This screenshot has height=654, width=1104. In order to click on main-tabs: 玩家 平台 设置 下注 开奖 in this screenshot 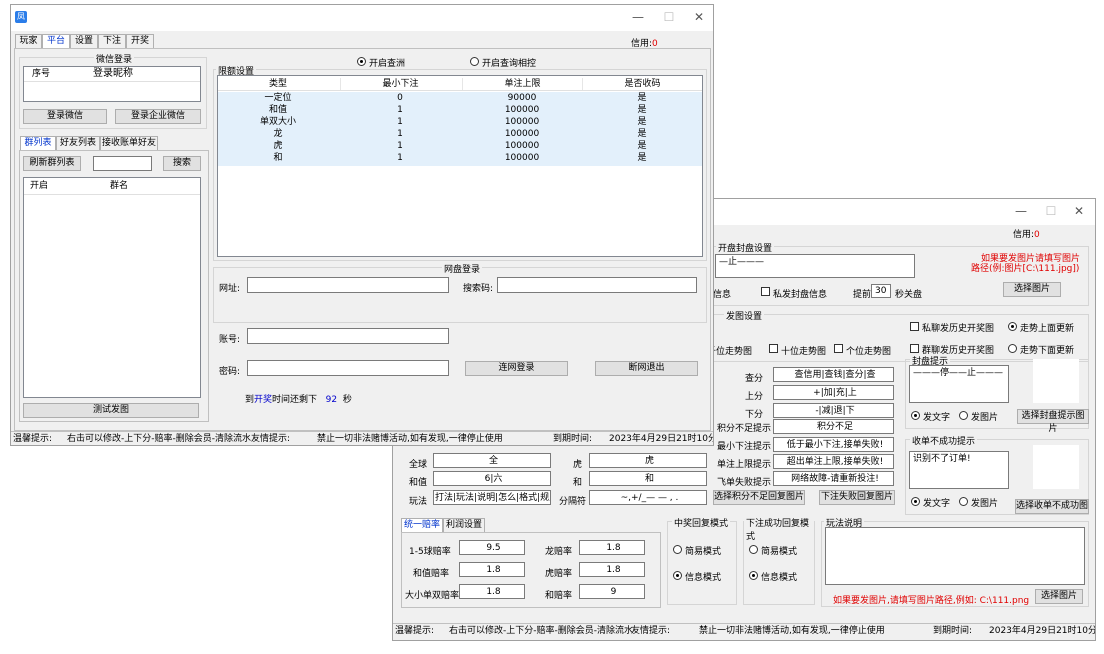, I will do `click(115, 41)`.